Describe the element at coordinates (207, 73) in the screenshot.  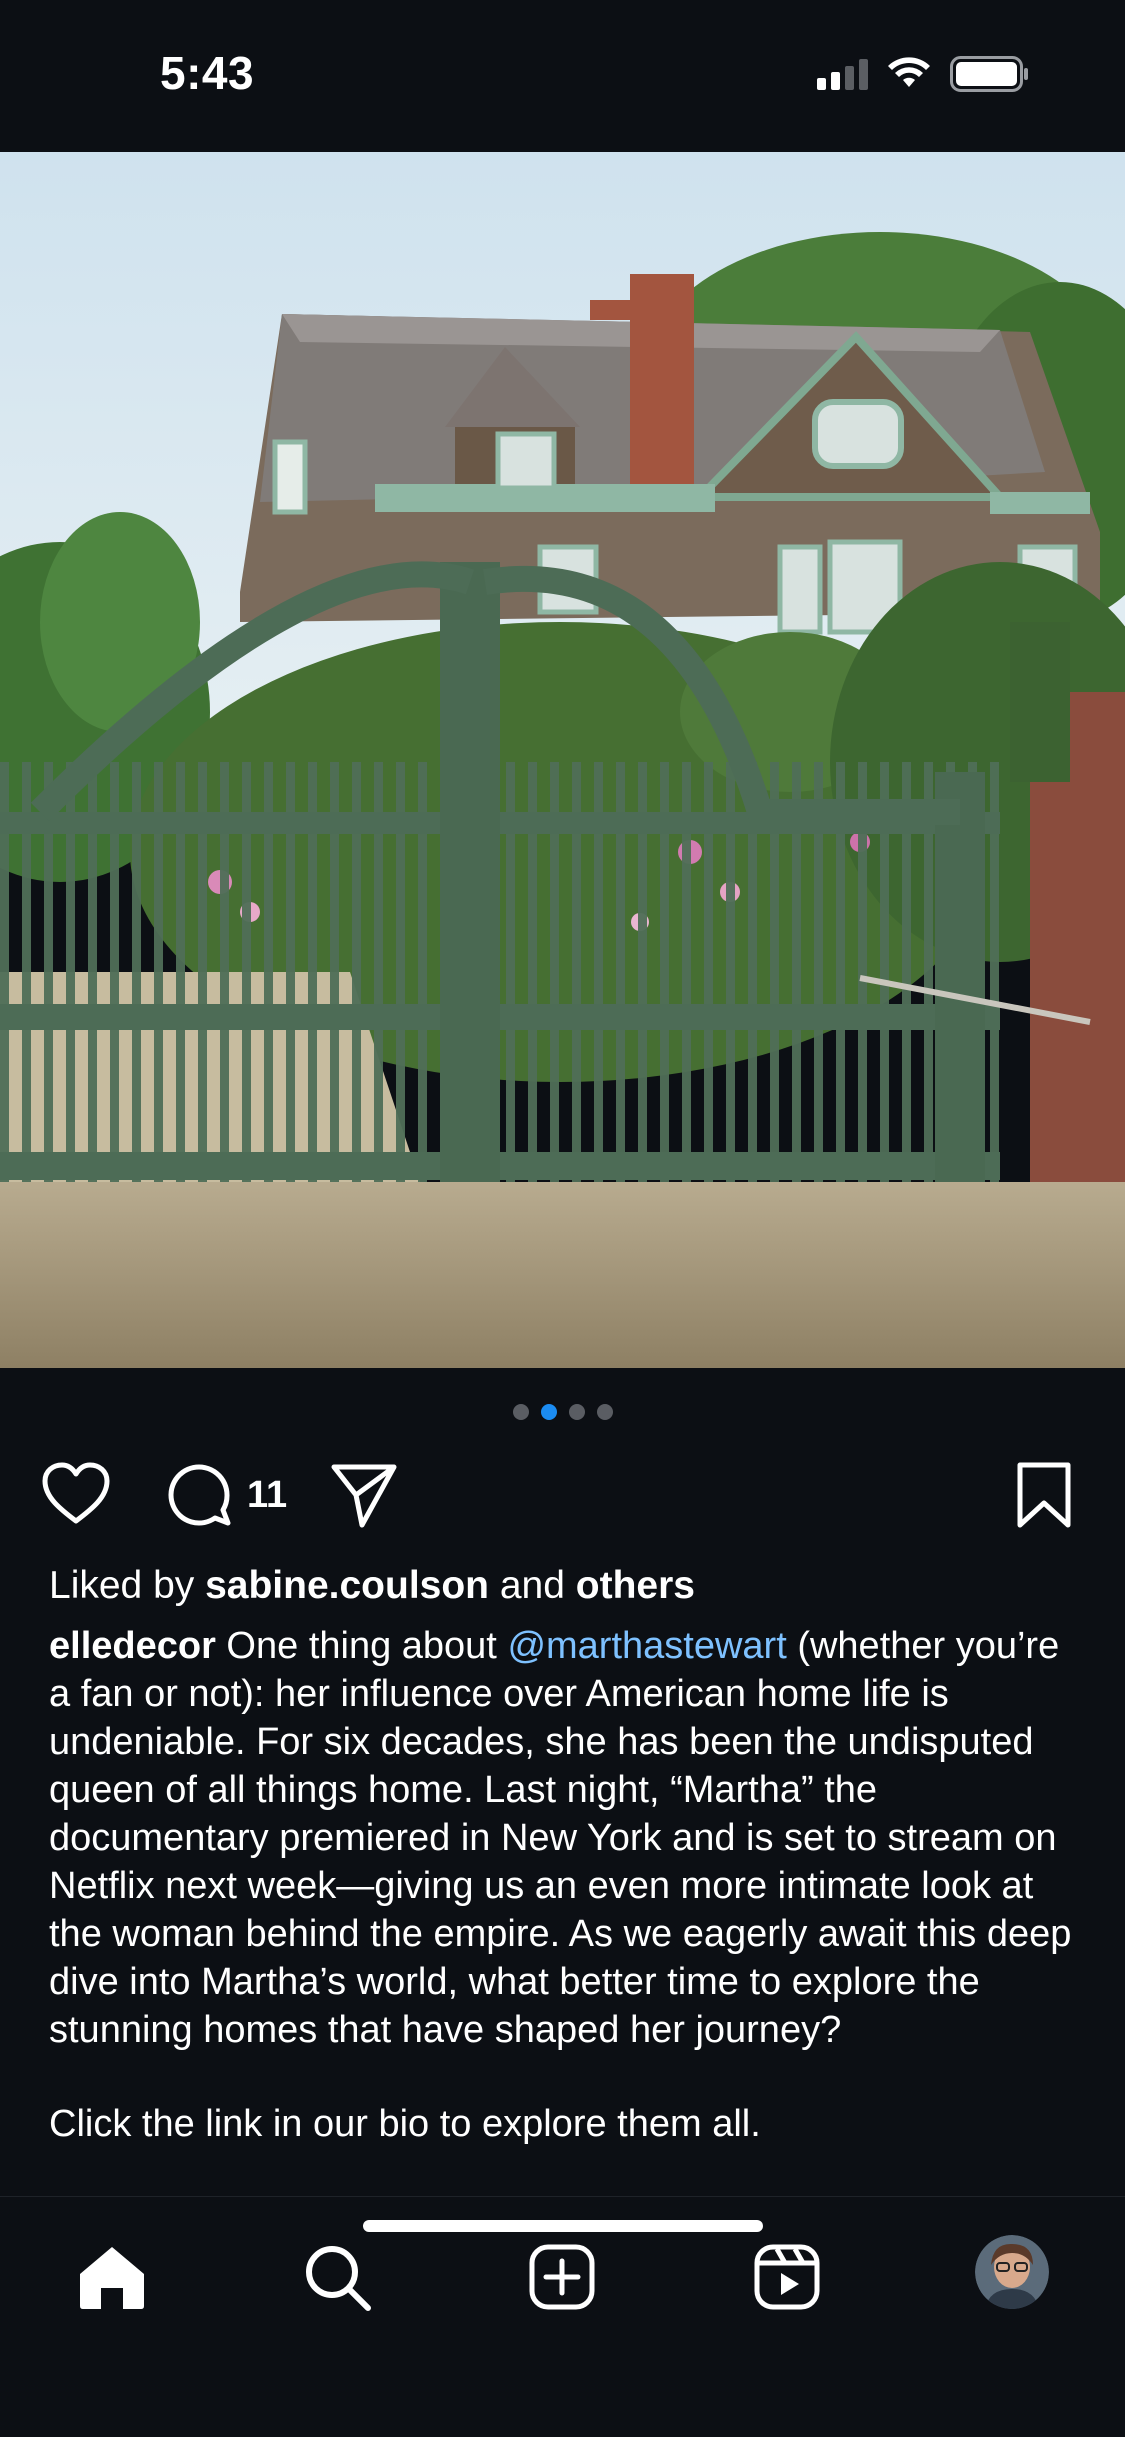
I see `status-time: 5:43` at that location.